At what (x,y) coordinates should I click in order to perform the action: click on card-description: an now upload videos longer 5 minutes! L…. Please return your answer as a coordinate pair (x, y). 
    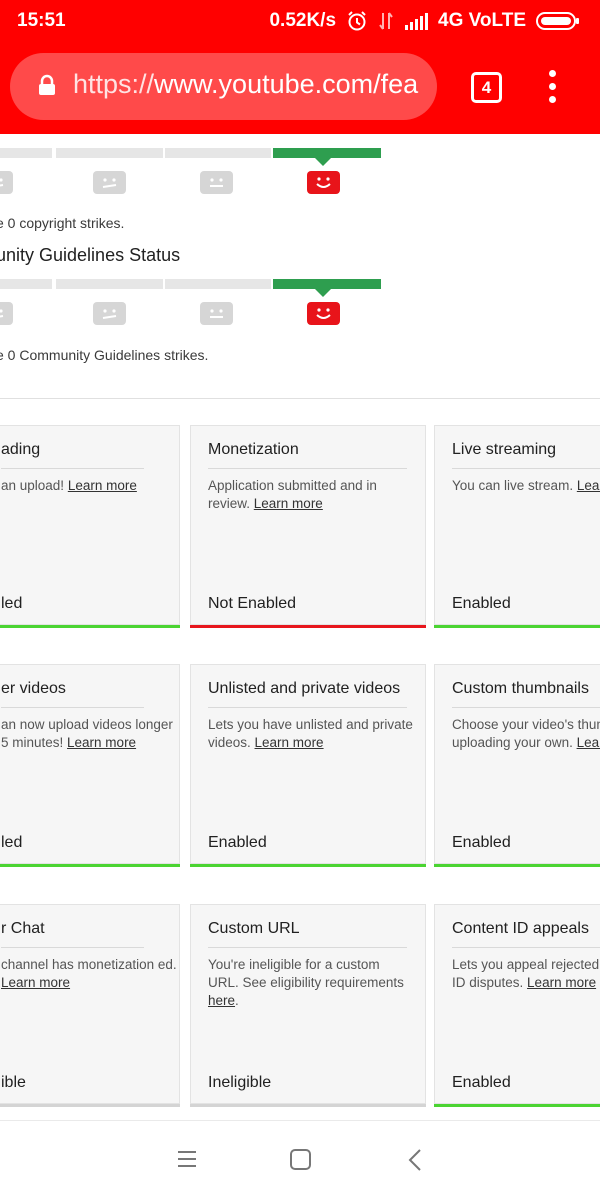
    Looking at the image, I should click on (87, 733).